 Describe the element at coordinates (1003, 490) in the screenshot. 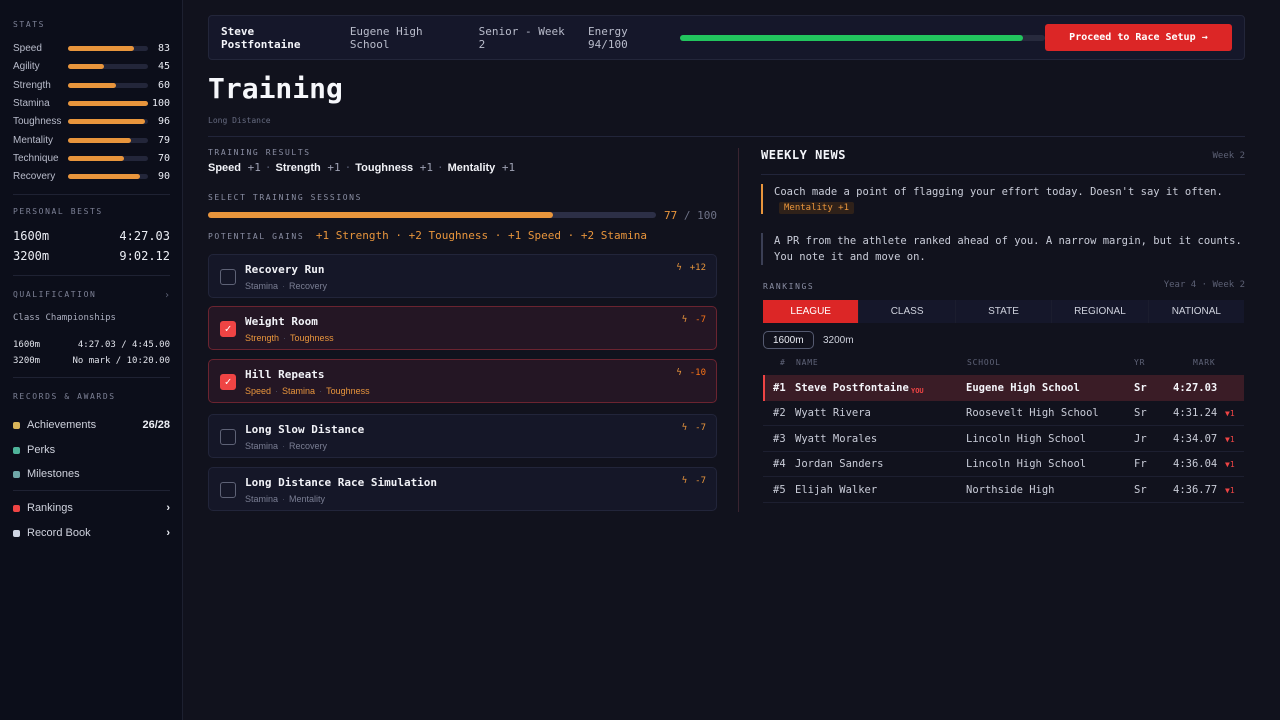

I see `table-row: #5 Elijah Walker Northside High Sr 4:36.77 ▼1` at that location.